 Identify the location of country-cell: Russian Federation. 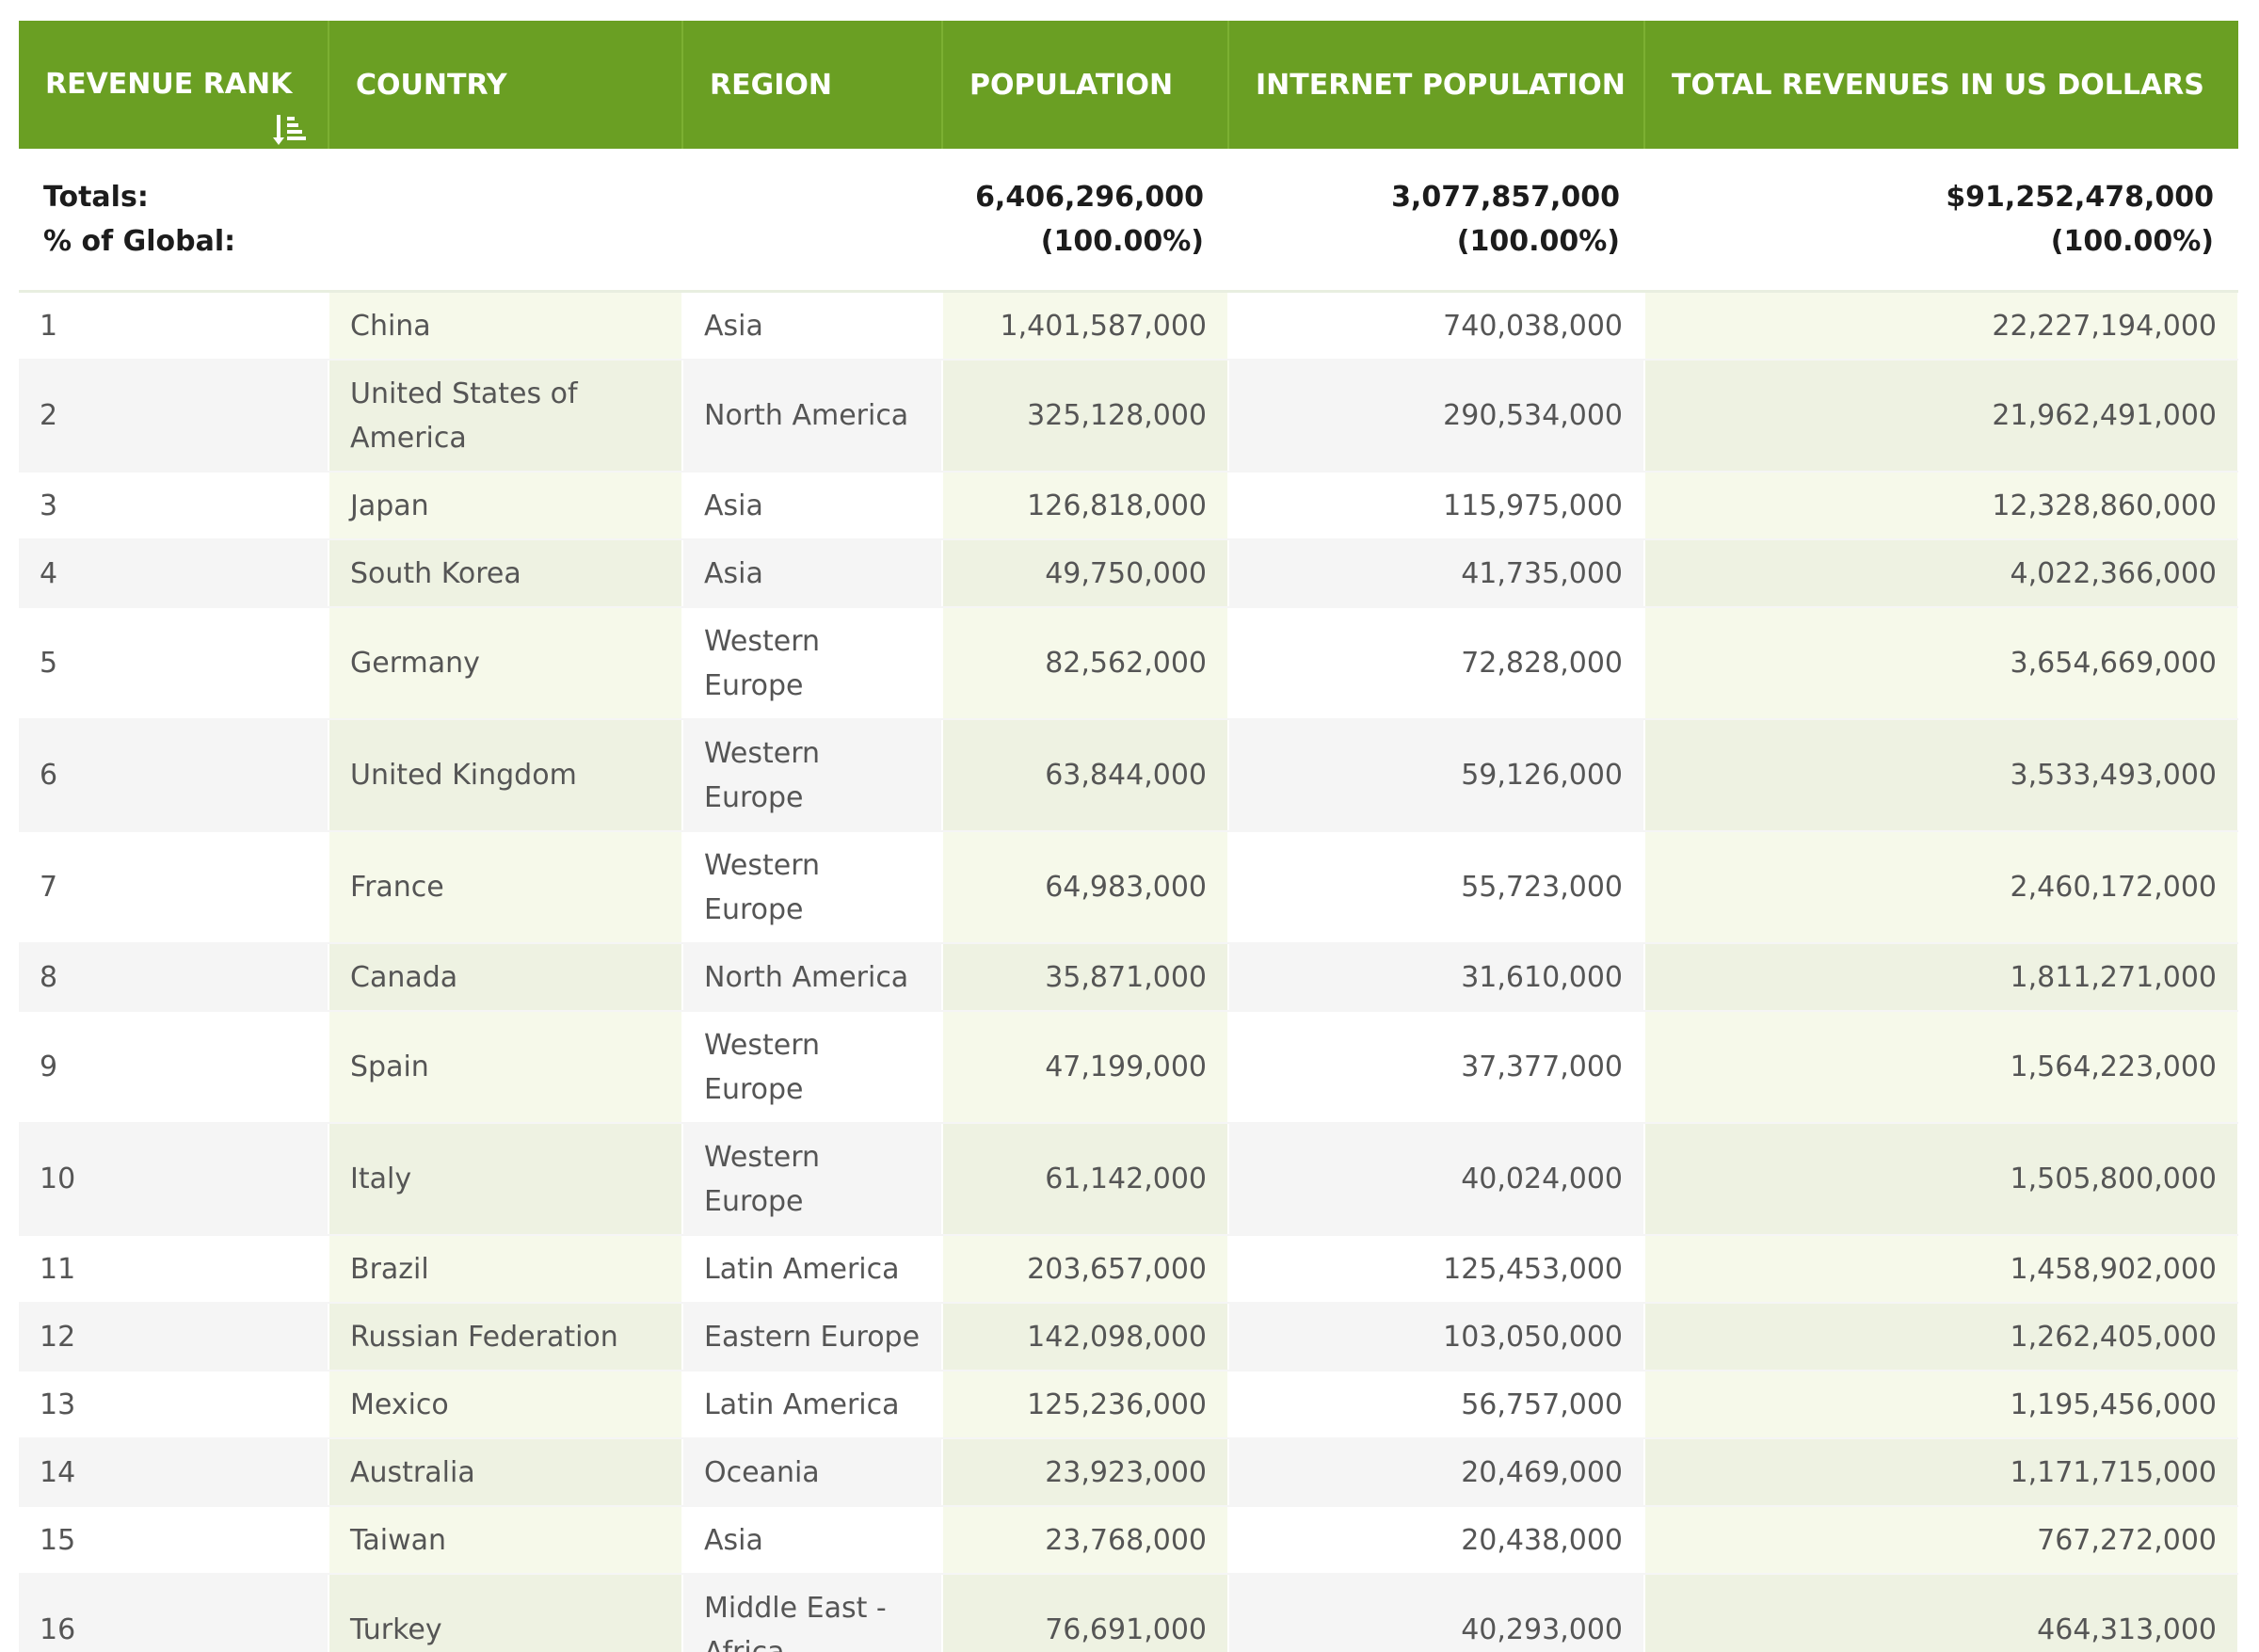
(506, 1337).